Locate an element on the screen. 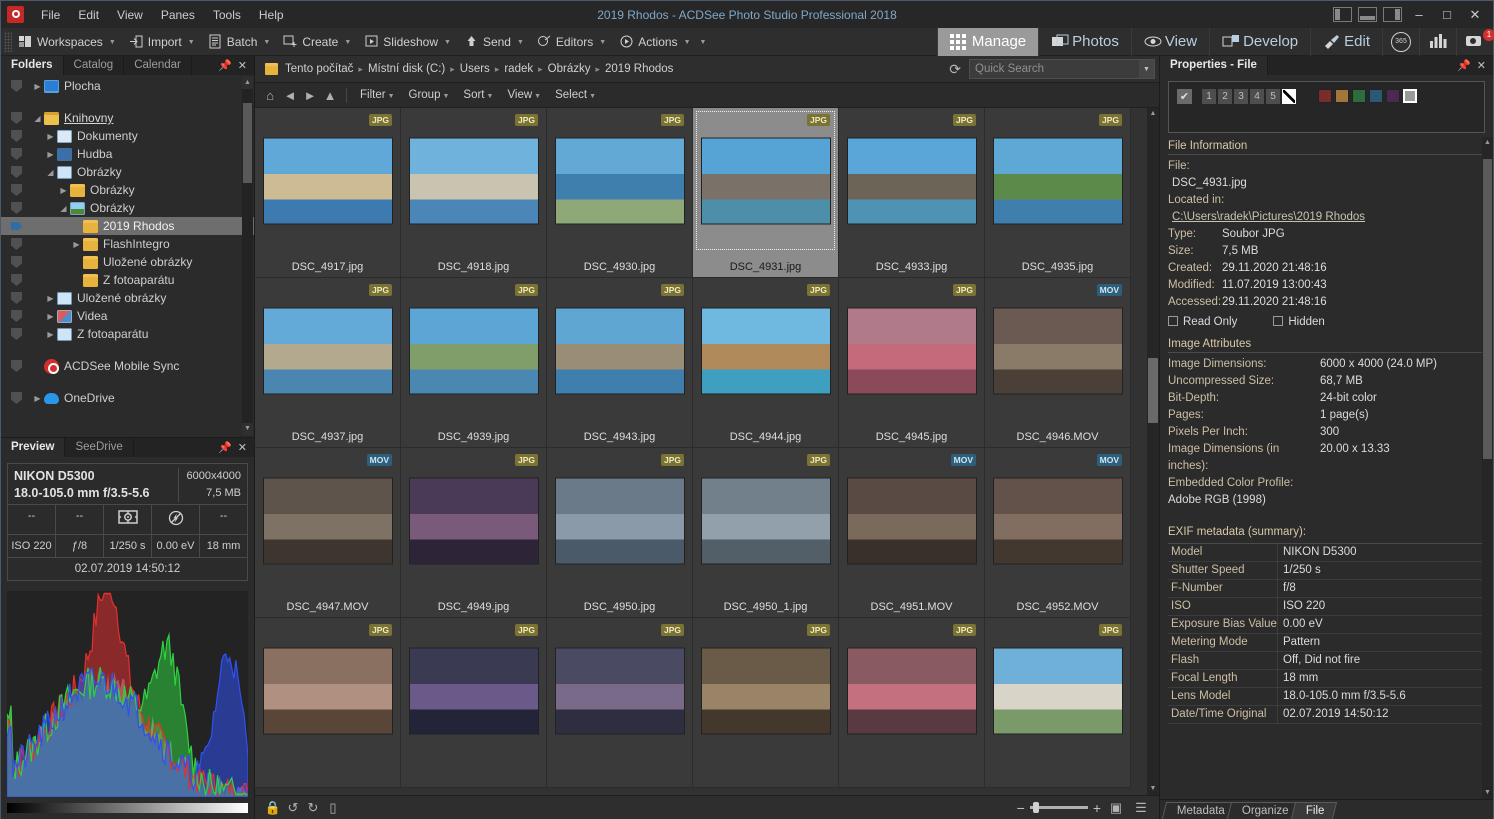 This screenshot has height=819, width=1494. rating-5: 5 is located at coordinates (1273, 96).